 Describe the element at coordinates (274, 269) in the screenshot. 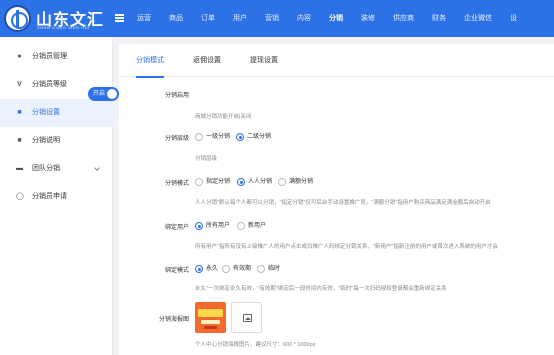

I see `radio-label: 临时` at that location.